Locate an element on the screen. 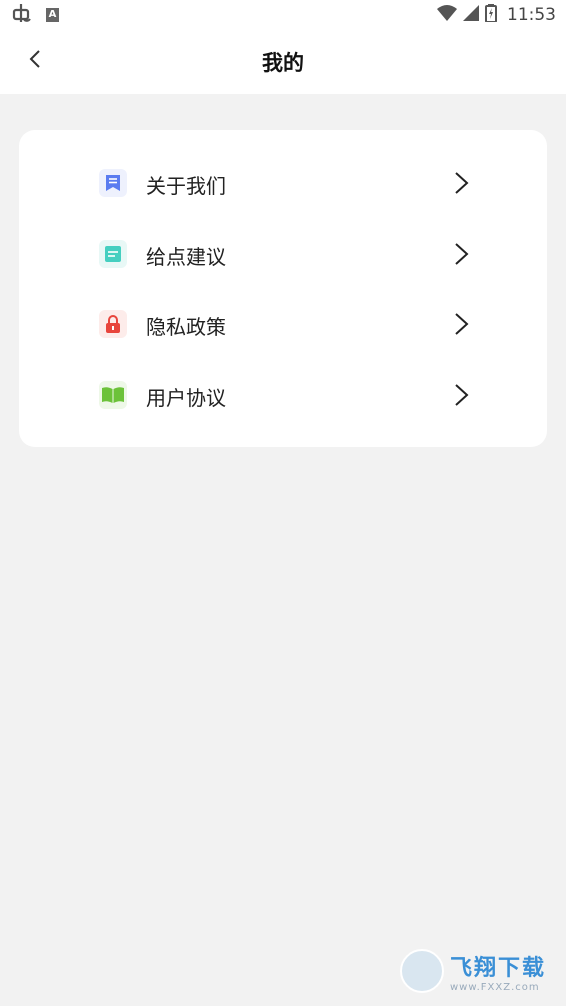 The image size is (566, 1006). battery-icon is located at coordinates (491, 15).